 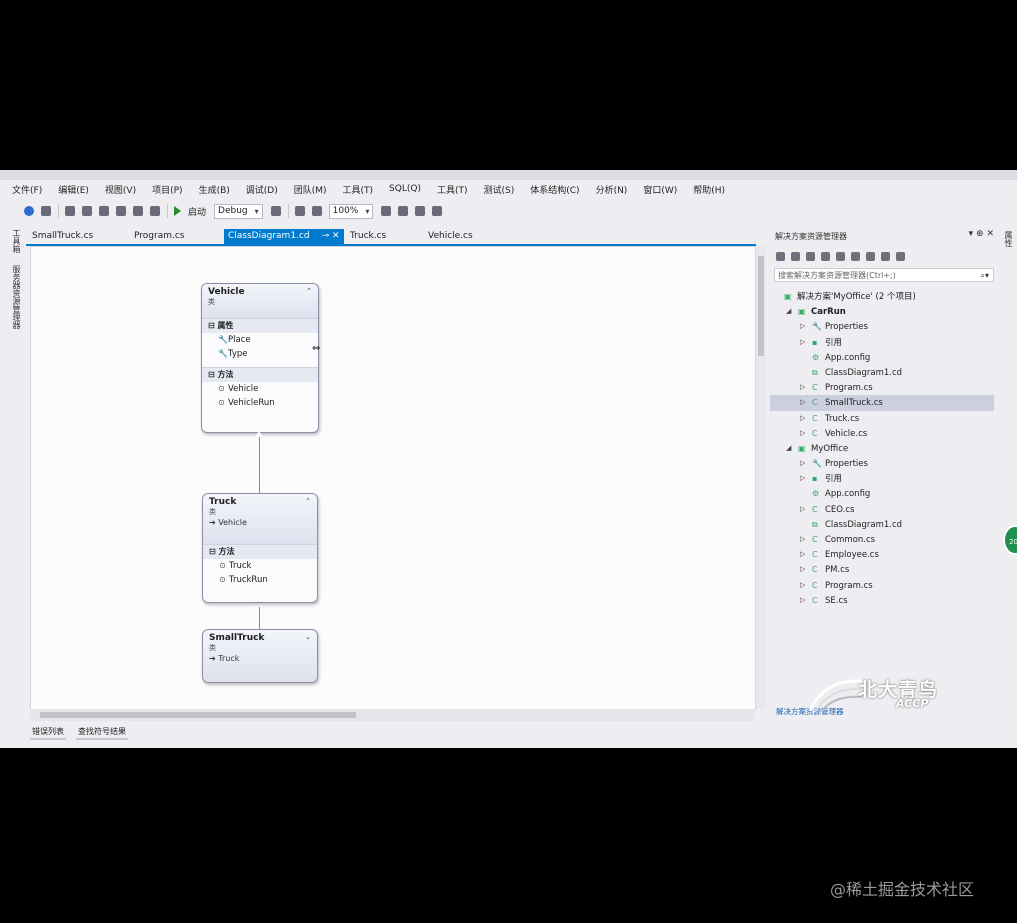 What do you see at coordinates (882, 509) in the screenshot?
I see `tree-item: ▷ C CEO.cs` at bounding box center [882, 509].